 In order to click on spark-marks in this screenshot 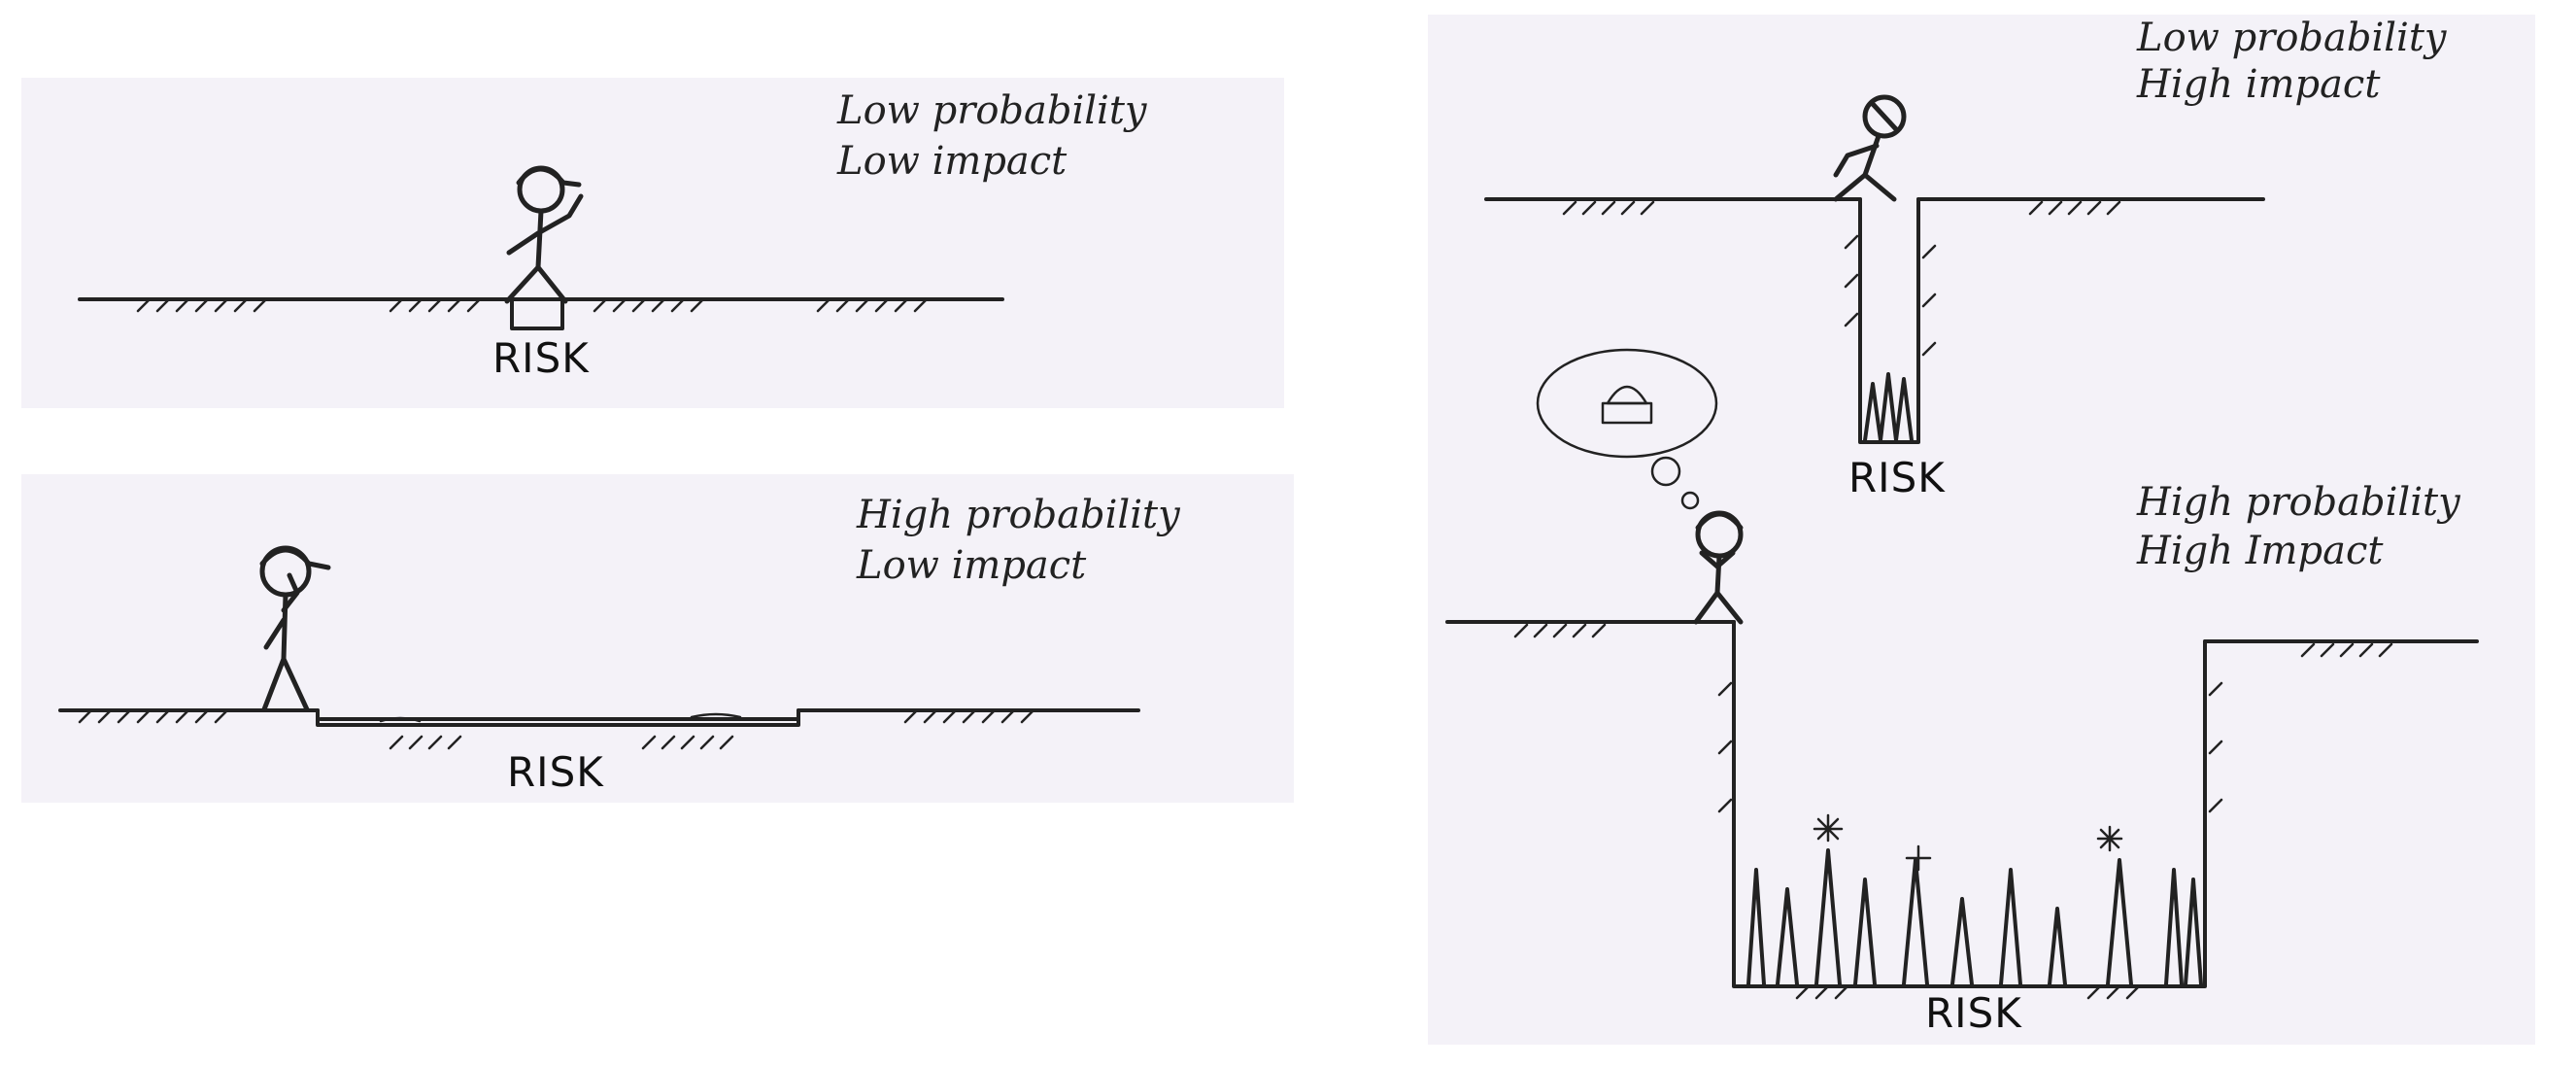, I will do `click(1968, 842)`.